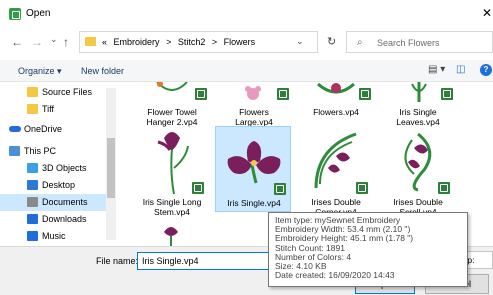 This screenshot has width=493, height=295. What do you see at coordinates (335, 275) in the screenshot?
I see `tooltip-date: Date created: 16/09/2020 14:43` at bounding box center [335, 275].